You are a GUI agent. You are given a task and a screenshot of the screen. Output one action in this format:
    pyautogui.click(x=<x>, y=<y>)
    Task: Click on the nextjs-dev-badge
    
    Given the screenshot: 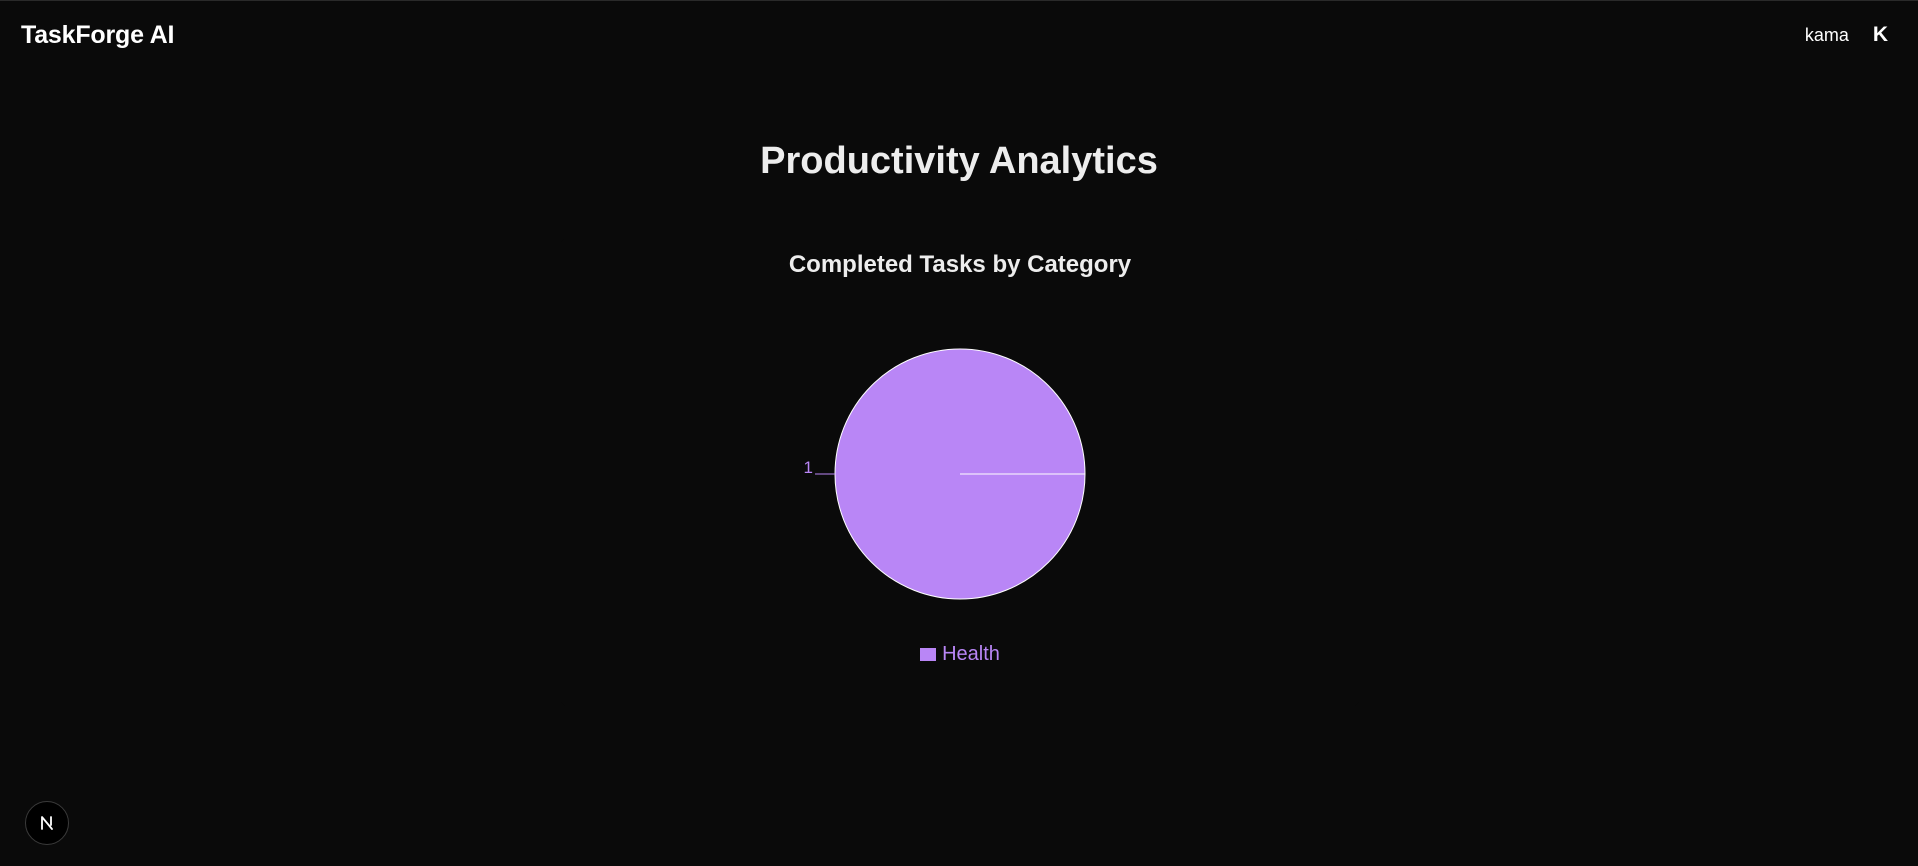 What is the action you would take?
    pyautogui.click(x=47, y=823)
    